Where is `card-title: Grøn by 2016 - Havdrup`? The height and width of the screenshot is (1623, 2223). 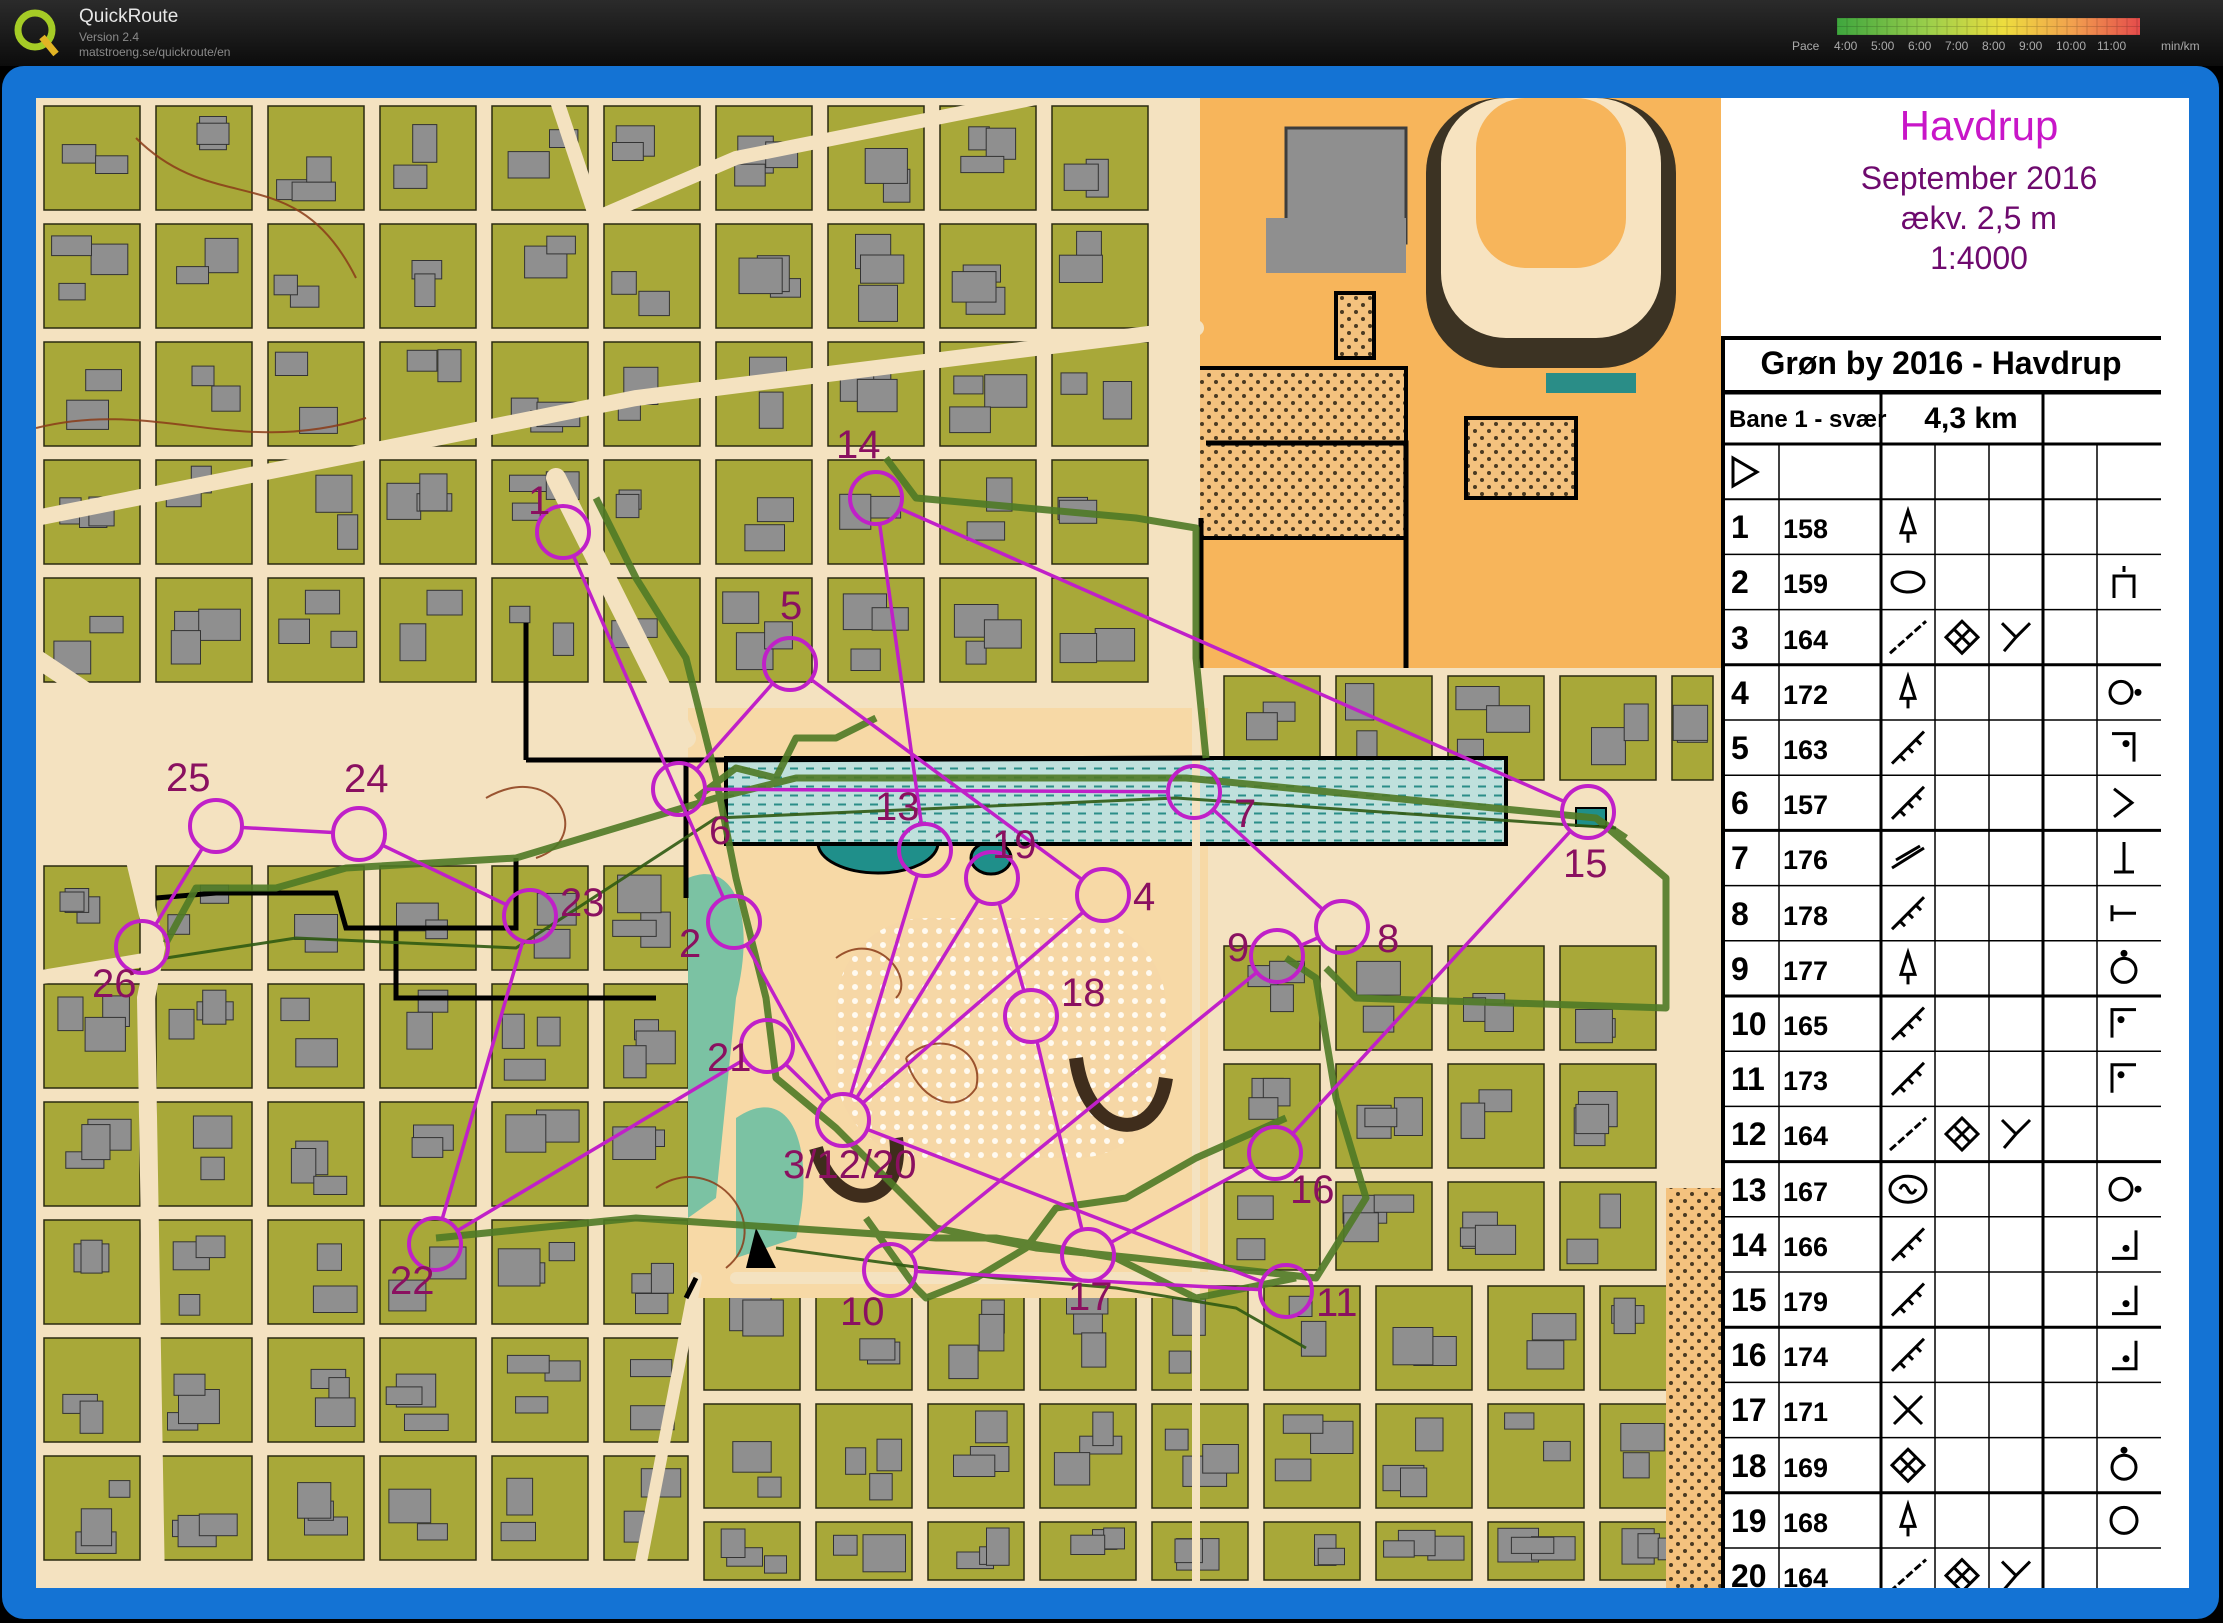
card-title: Grøn by 2016 - Havdrup is located at coordinates (1941, 364).